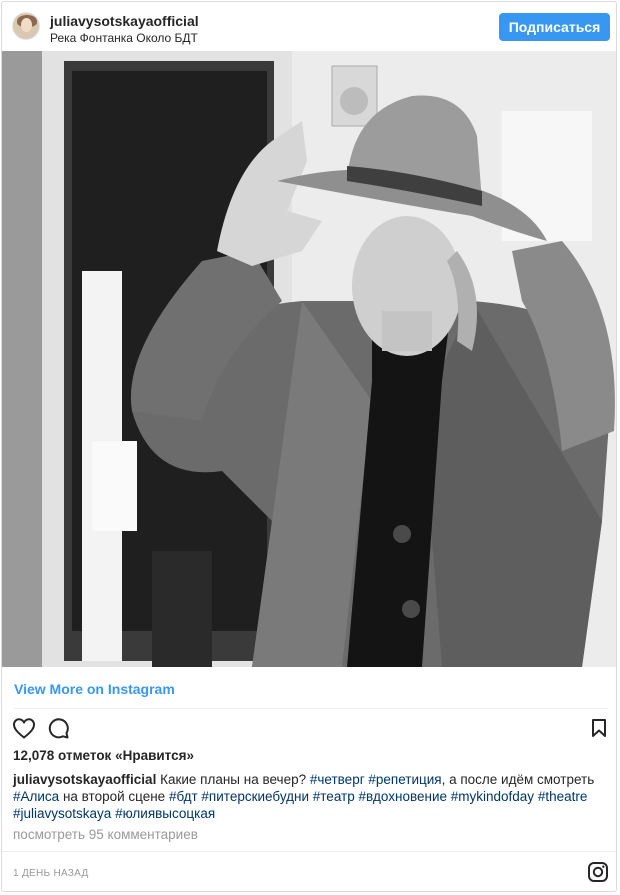 The height and width of the screenshot is (895, 620). Describe the element at coordinates (404, 779) in the screenshot. I see `hashtag: #репетиция` at that location.